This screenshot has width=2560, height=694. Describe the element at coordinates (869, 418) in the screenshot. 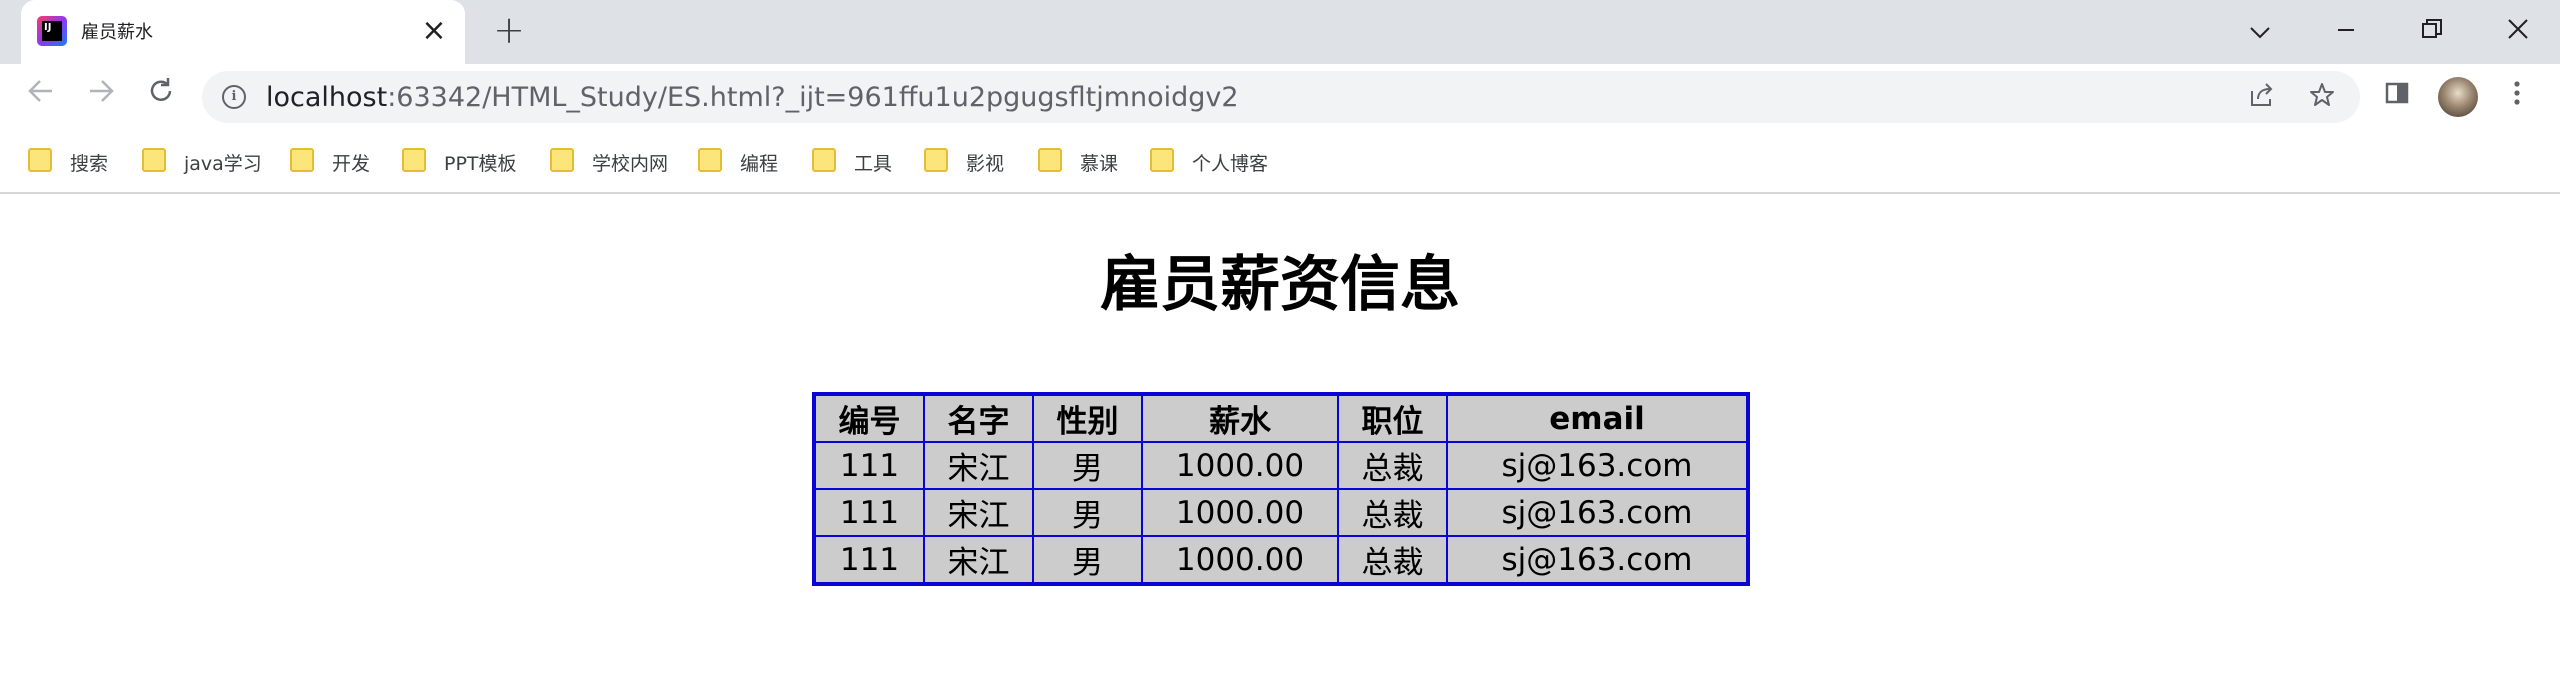

I see `column-header: 编号` at that location.